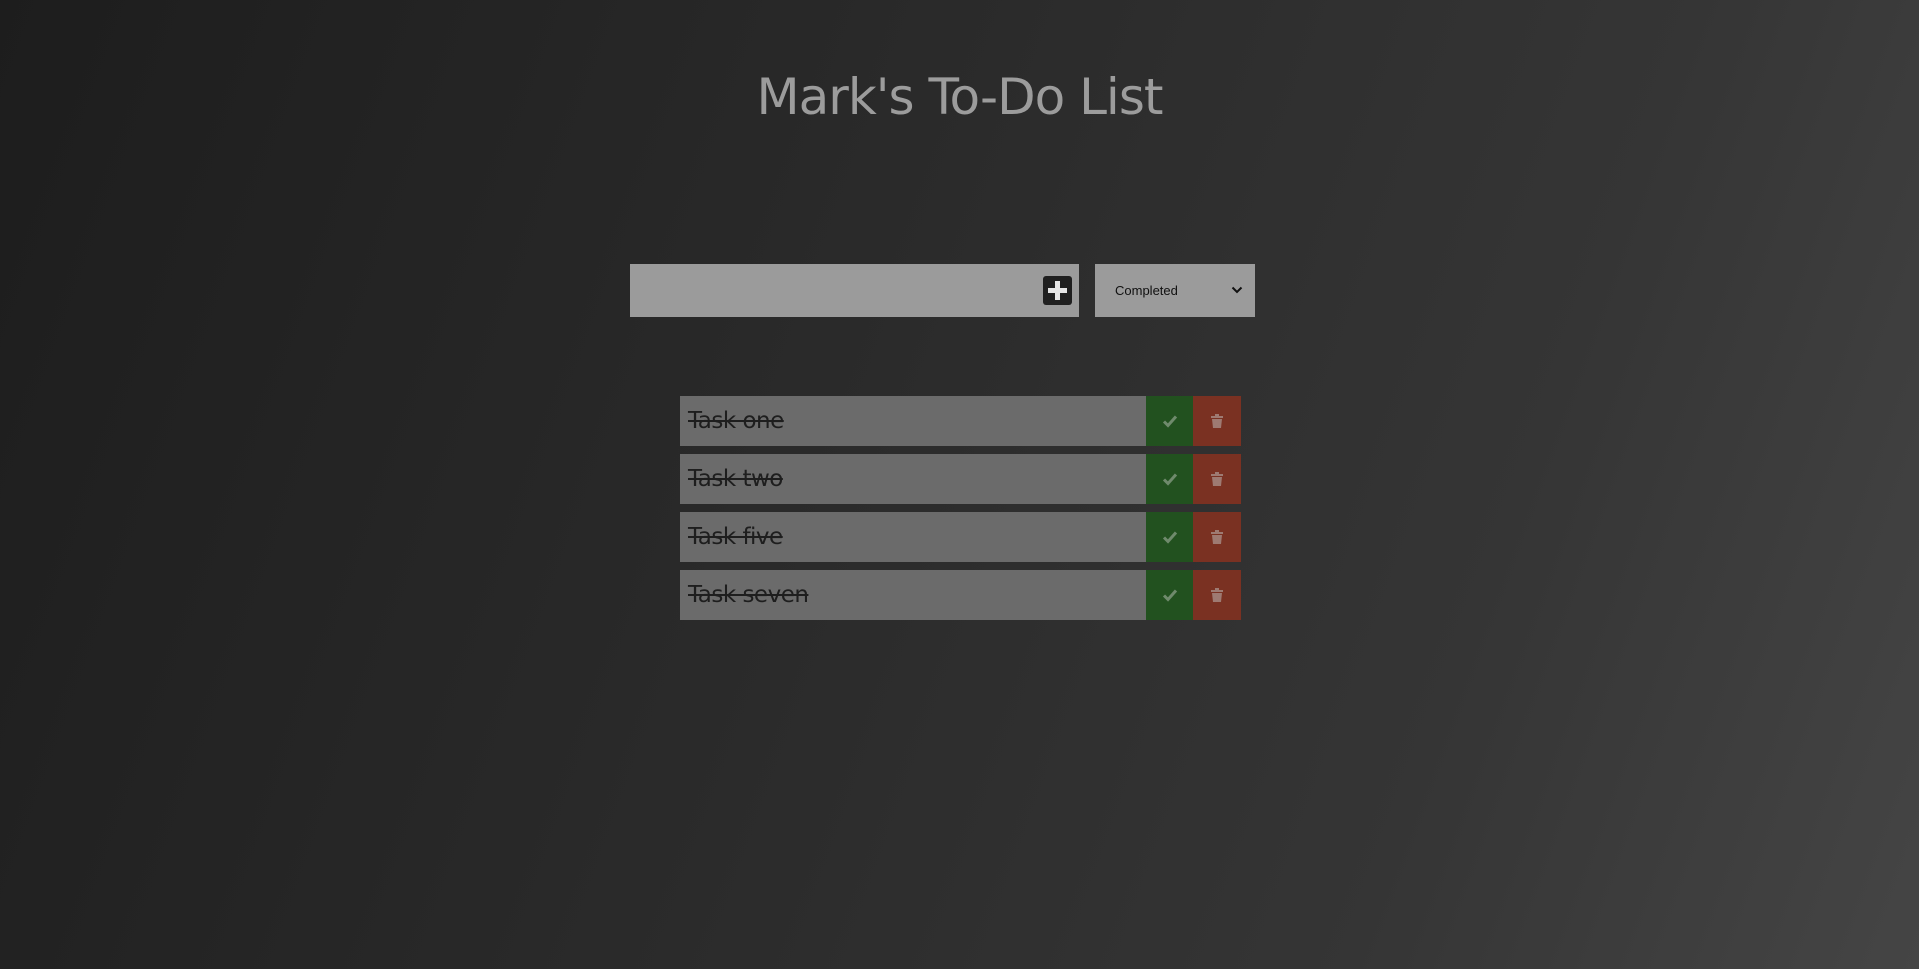 This screenshot has height=969, width=1919. I want to click on todo-item: Task five, so click(960, 537).